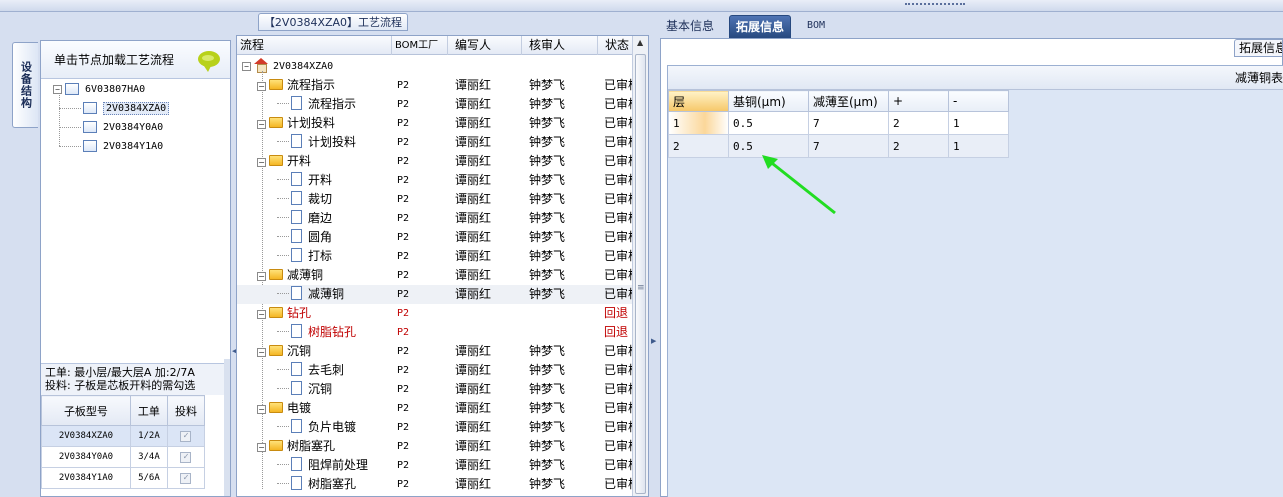 The width and height of the screenshot is (1283, 497). What do you see at coordinates (435, 465) in the screenshot?
I see `flow-step-row: 阻焊前处理 P2 谭丽红 钟梦飞 已审核` at bounding box center [435, 465].